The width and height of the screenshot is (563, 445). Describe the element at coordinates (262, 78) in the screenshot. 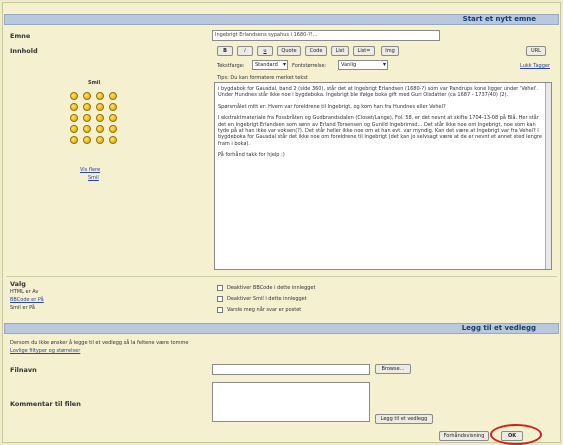

I see `format-tip: Tips: Du kan formatere merket tekst` at that location.